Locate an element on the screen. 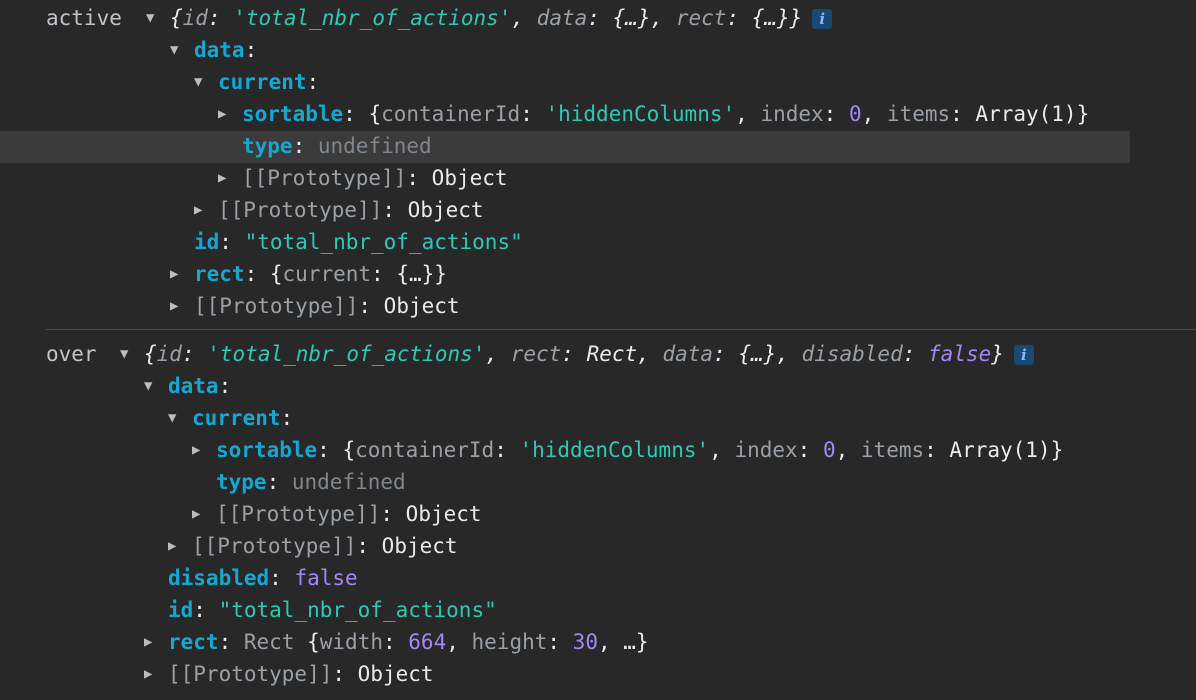 Image resolution: width=1196 pixels, height=700 pixels. active-type-row: type: undefined is located at coordinates (325, 146).